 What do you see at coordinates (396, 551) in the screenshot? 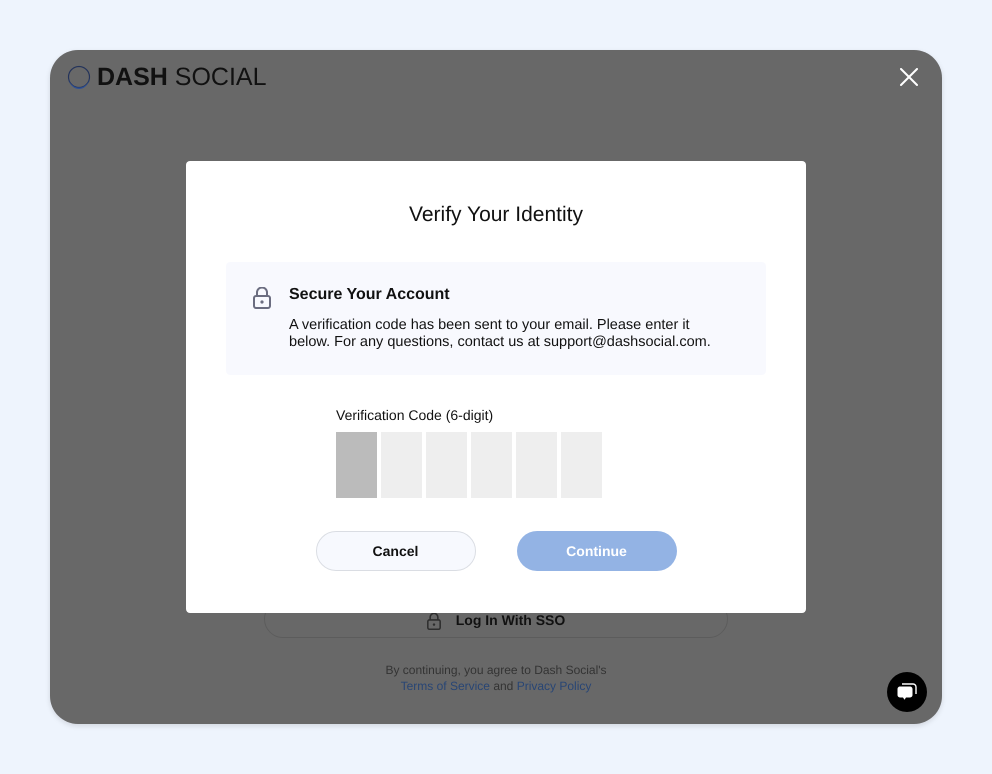
I see `cancel-button: Cancel` at bounding box center [396, 551].